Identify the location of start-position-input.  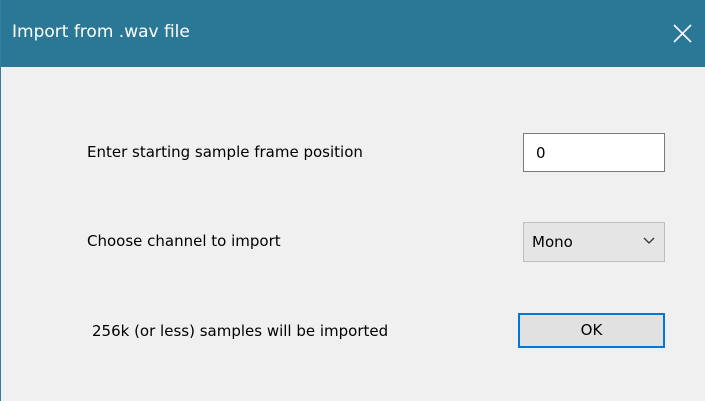
(594, 152).